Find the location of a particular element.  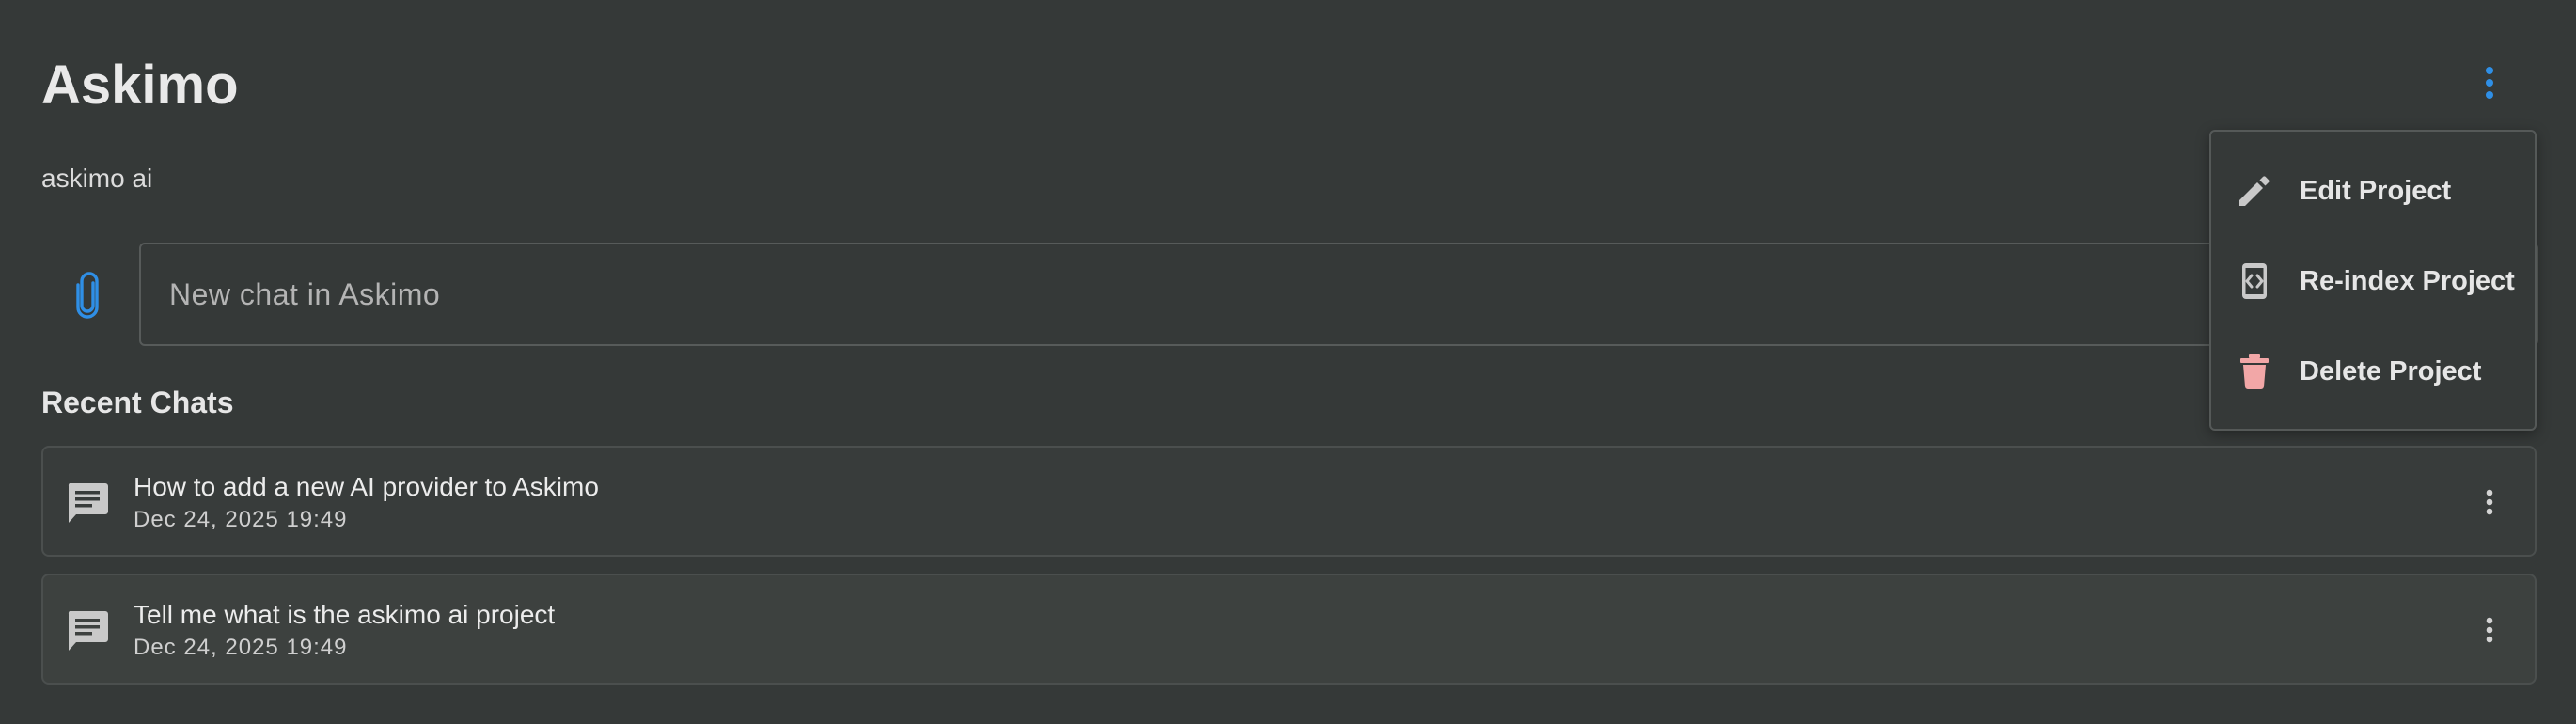

project-options-button is located at coordinates (2490, 82).